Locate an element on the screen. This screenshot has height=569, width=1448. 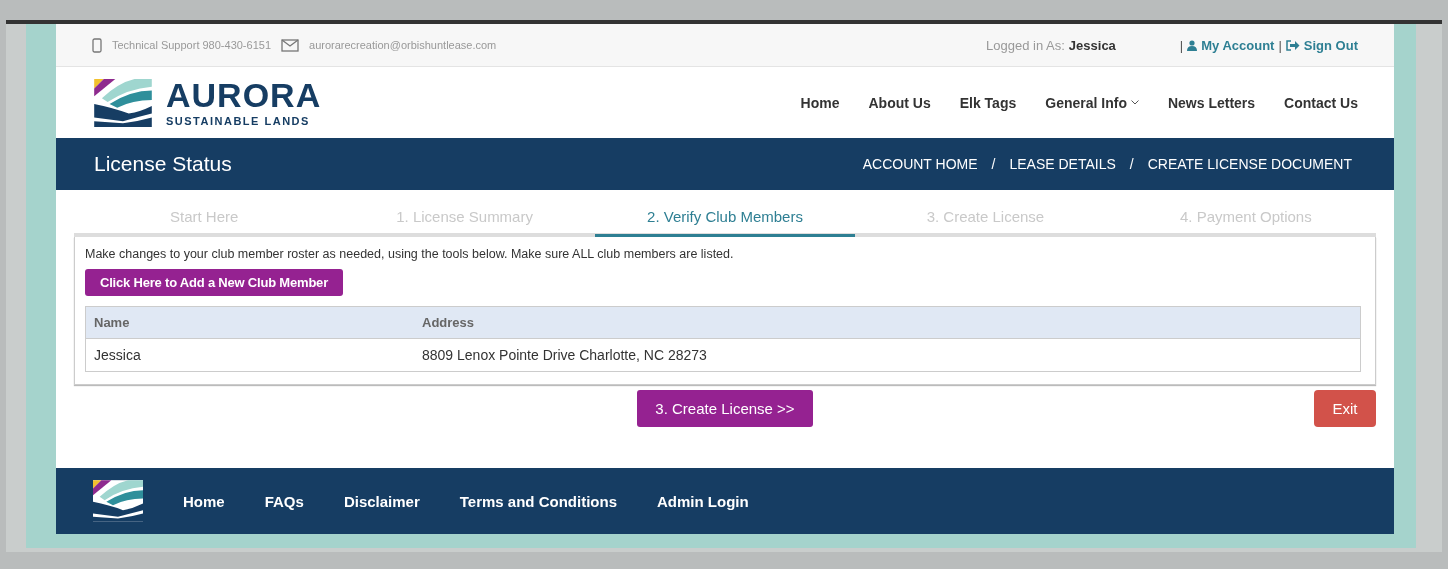
brand-tagline: SUSTAINABLE LANDS is located at coordinates (238, 121).